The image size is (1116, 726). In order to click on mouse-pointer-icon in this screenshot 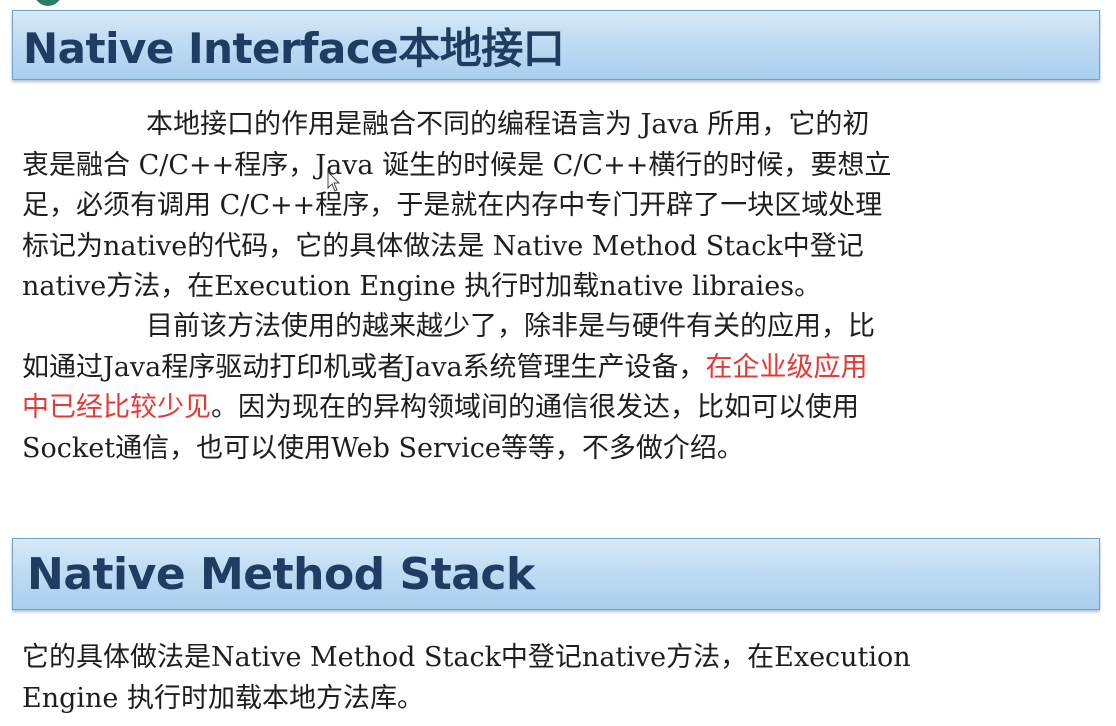, I will do `click(334, 181)`.